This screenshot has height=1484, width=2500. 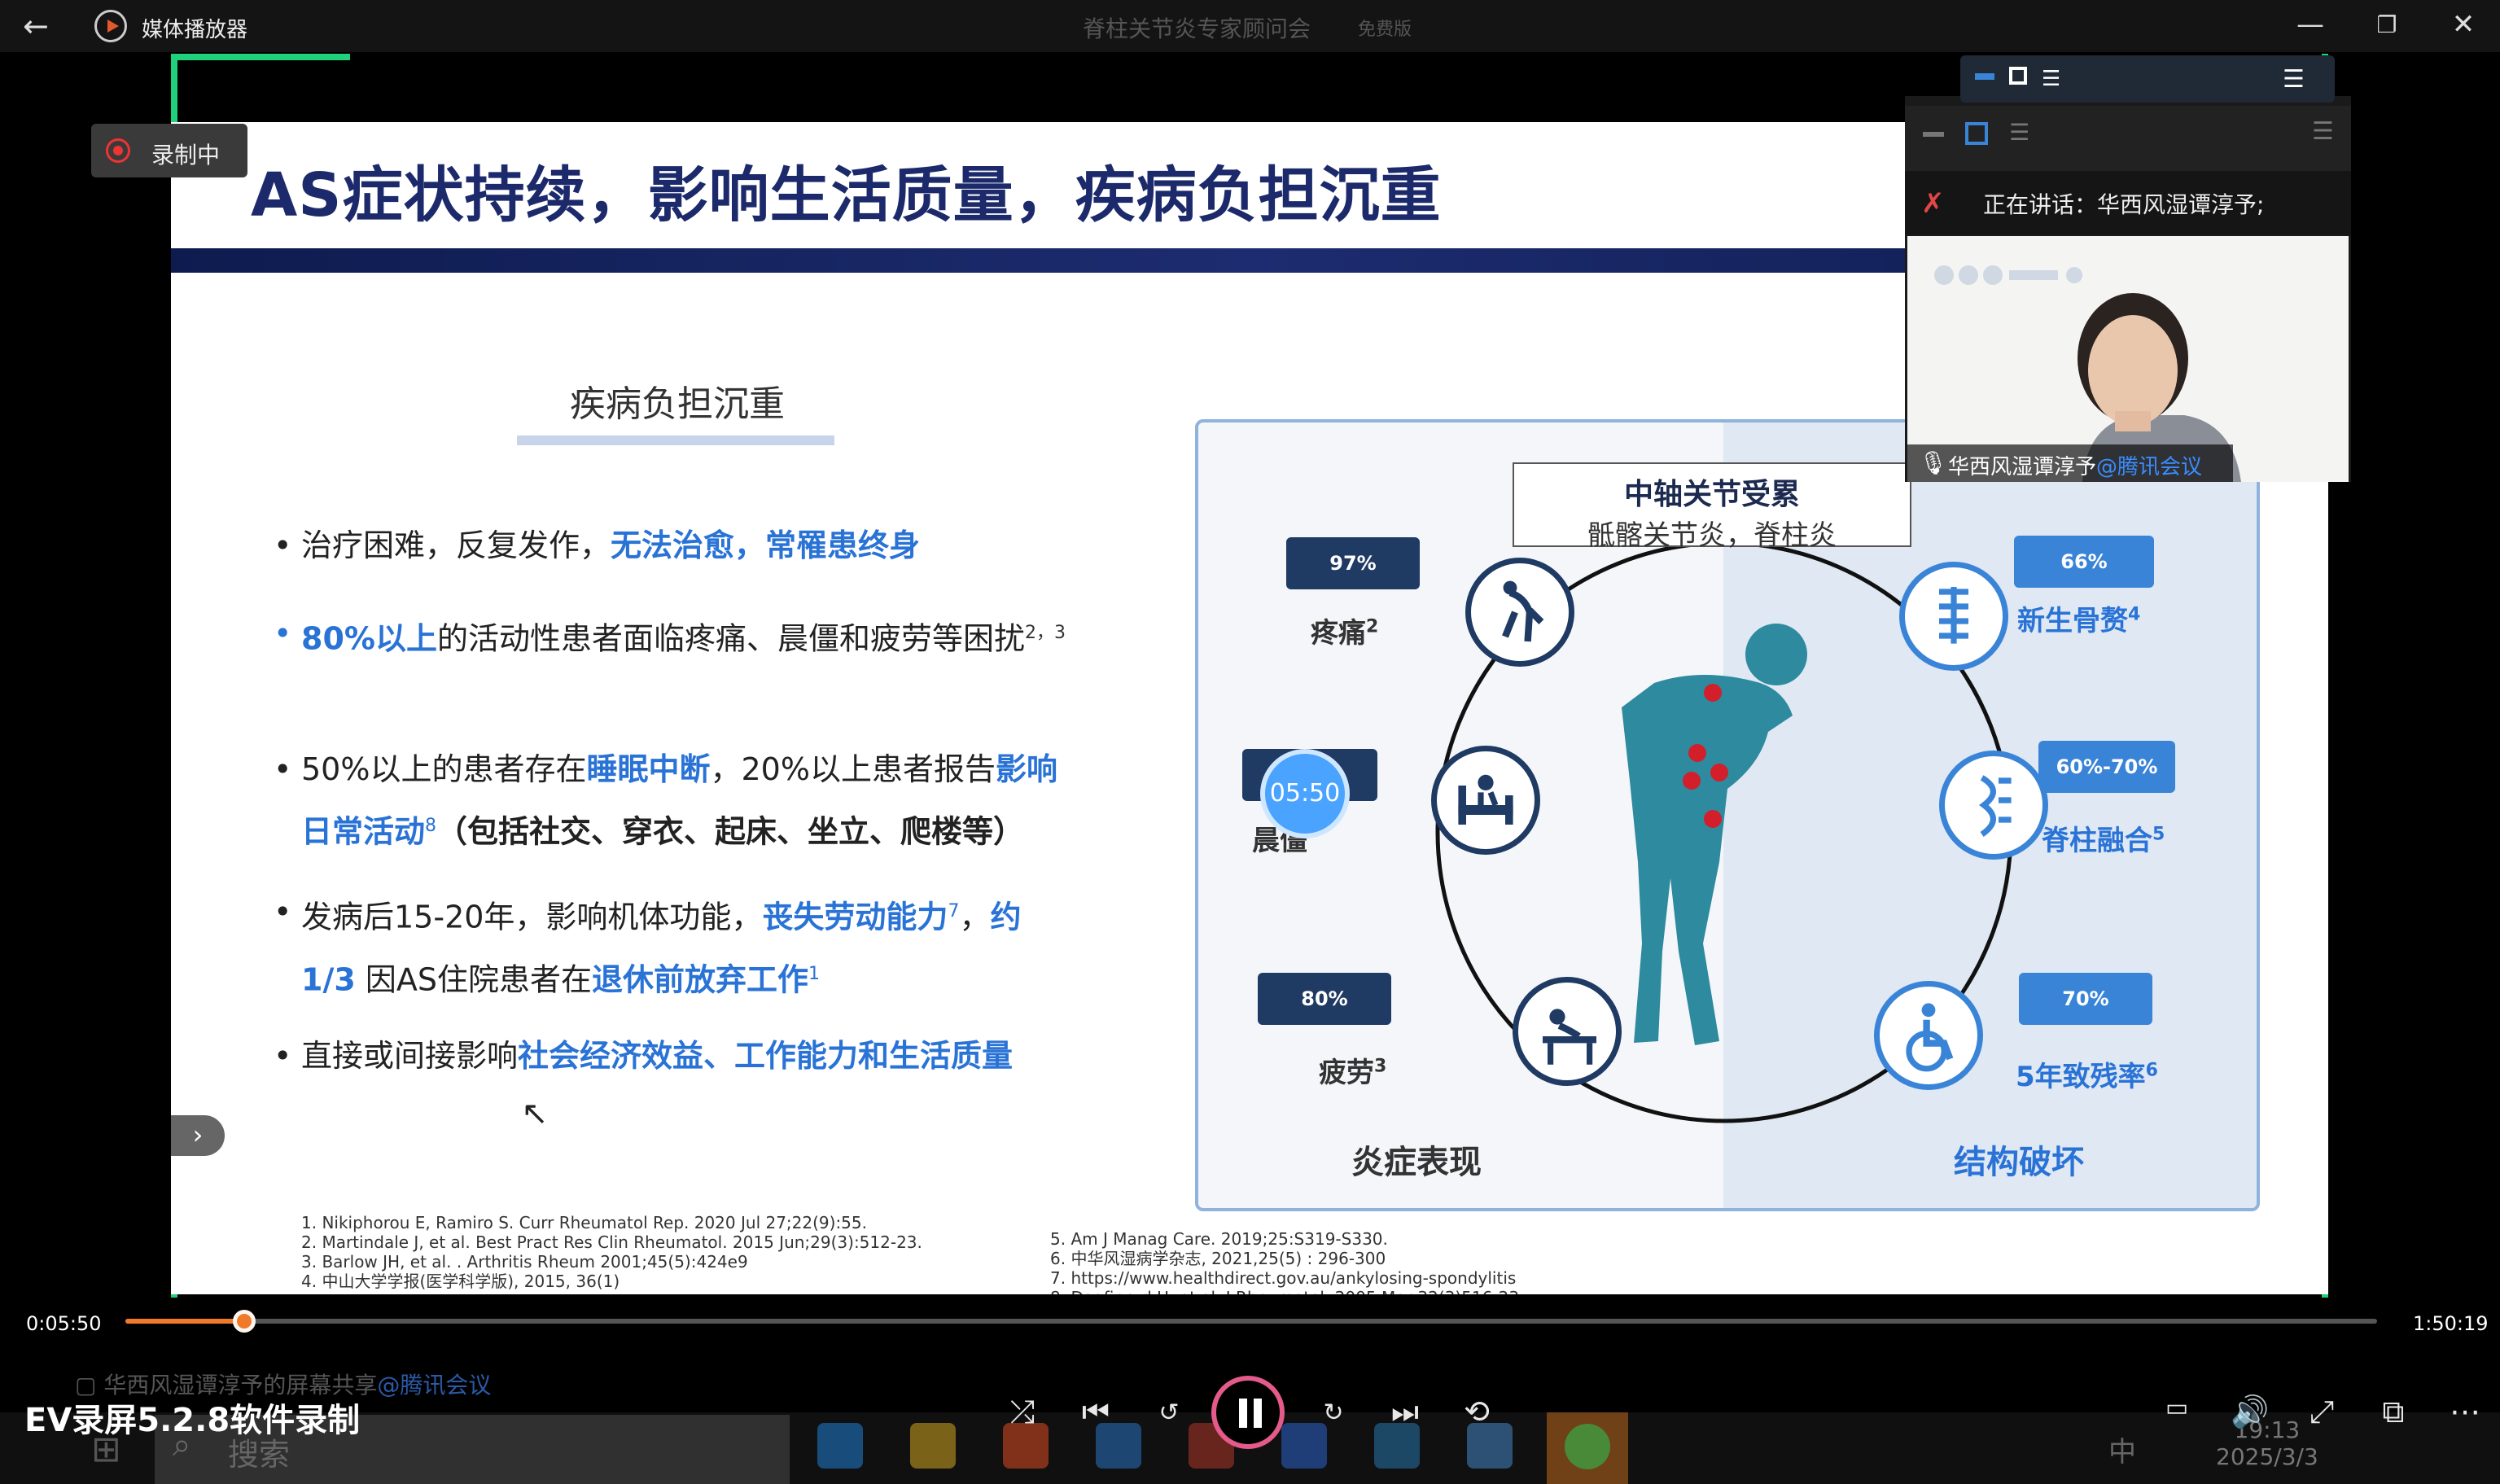 What do you see at coordinates (1953, 617) in the screenshot?
I see `spine-icon` at bounding box center [1953, 617].